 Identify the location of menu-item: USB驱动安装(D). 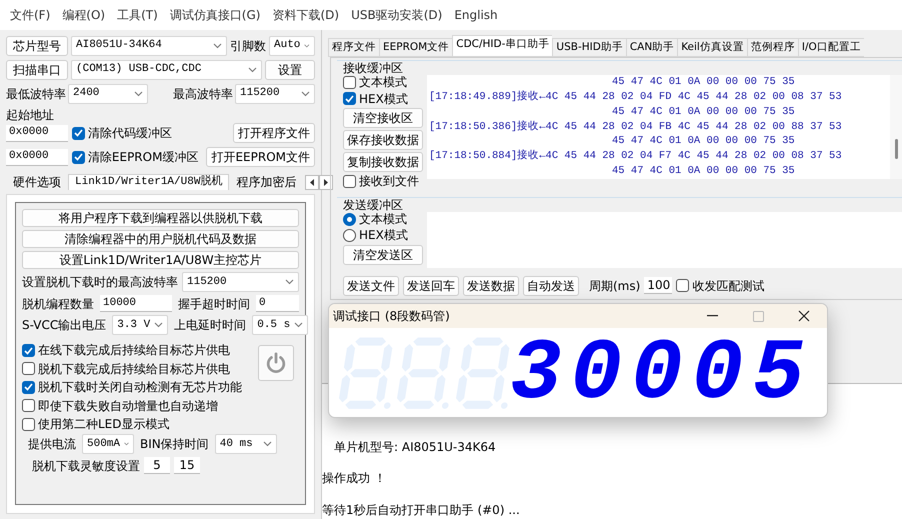
(396, 15).